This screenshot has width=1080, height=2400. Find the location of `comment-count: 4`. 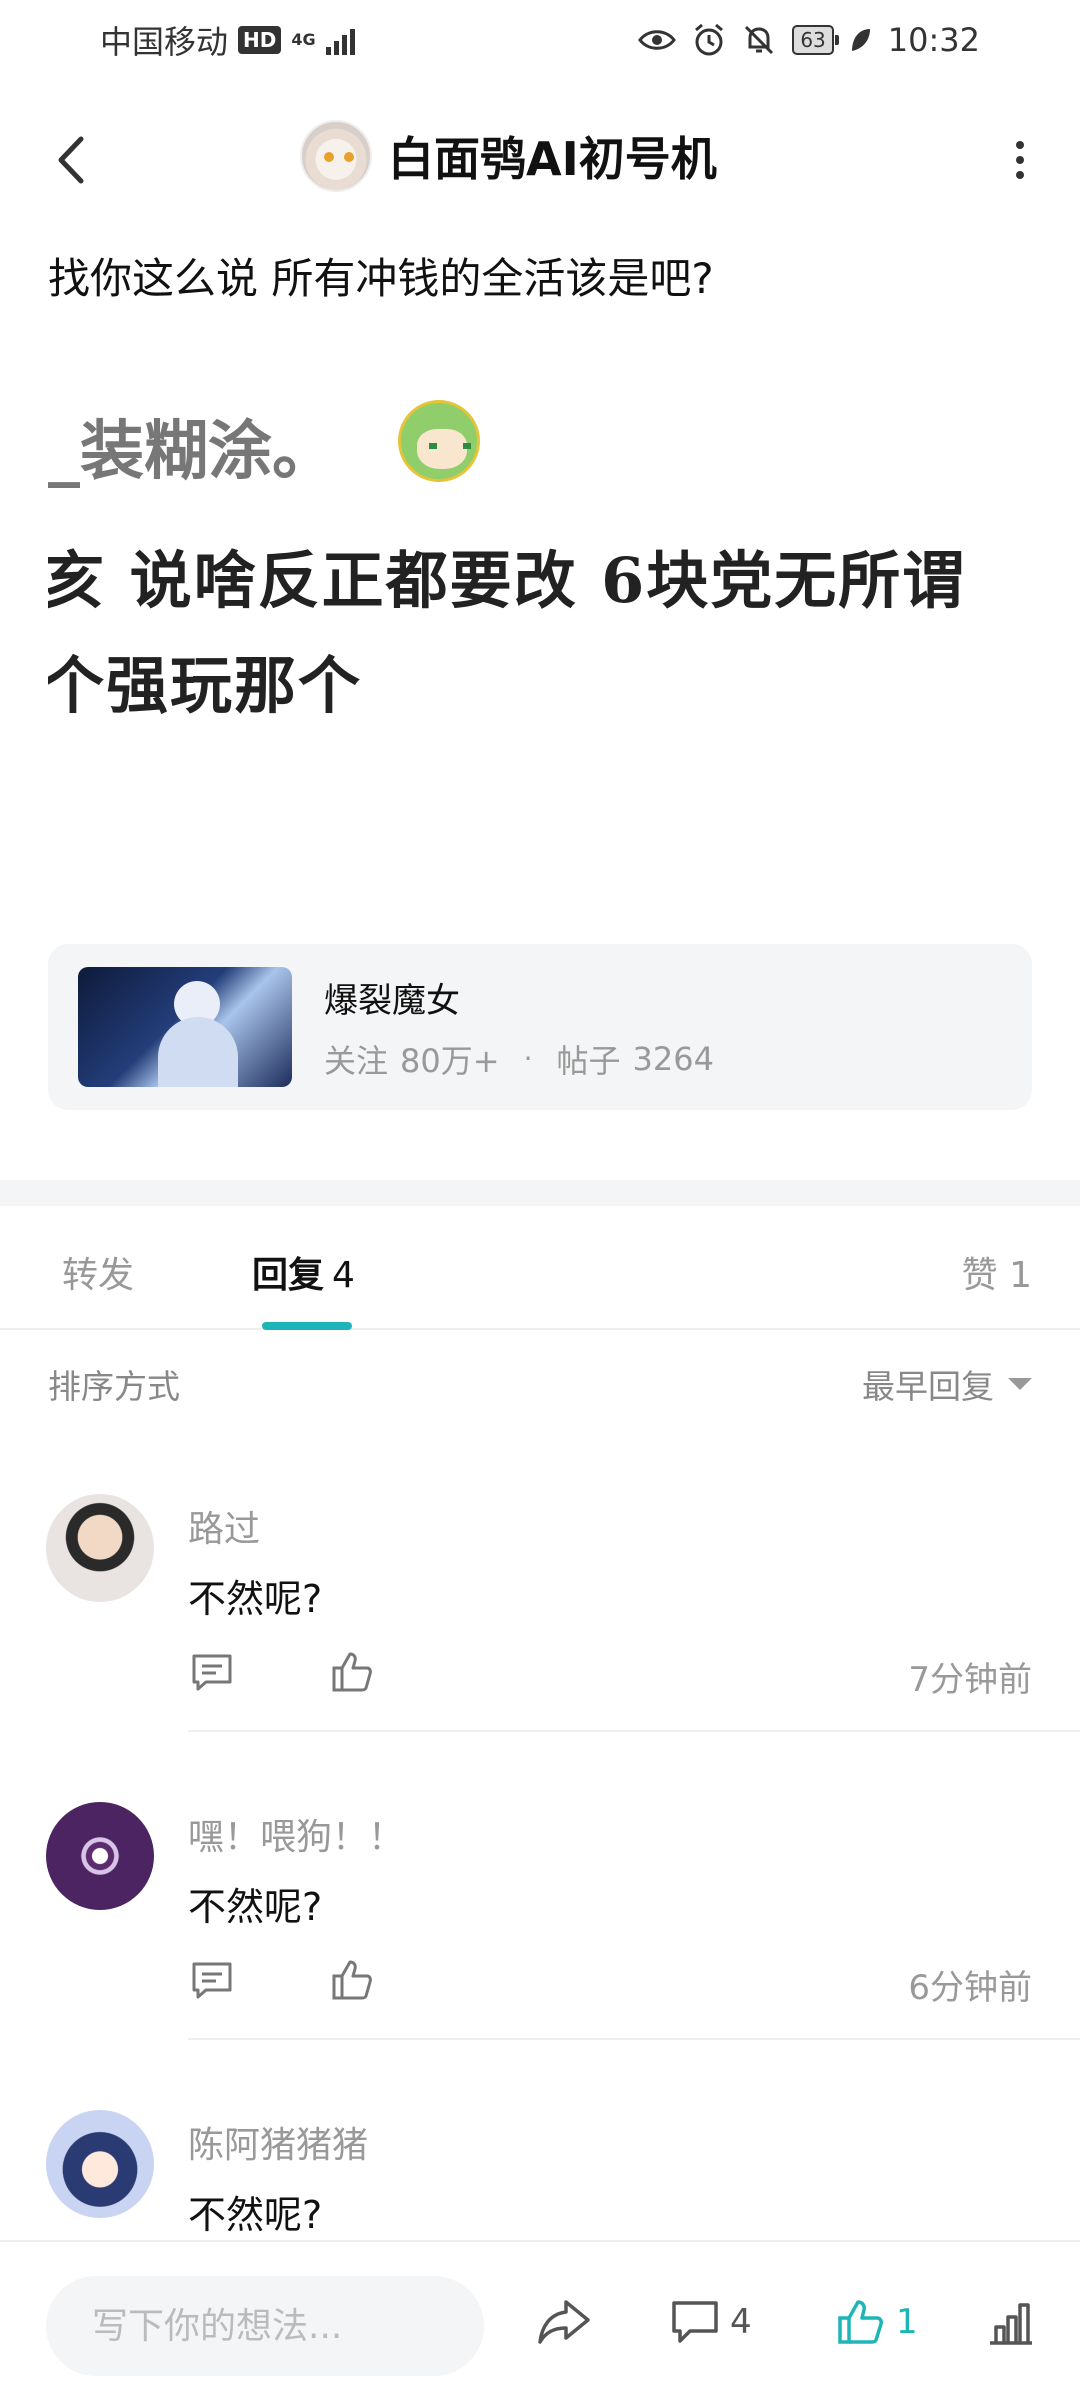

comment-count: 4 is located at coordinates (741, 2322).